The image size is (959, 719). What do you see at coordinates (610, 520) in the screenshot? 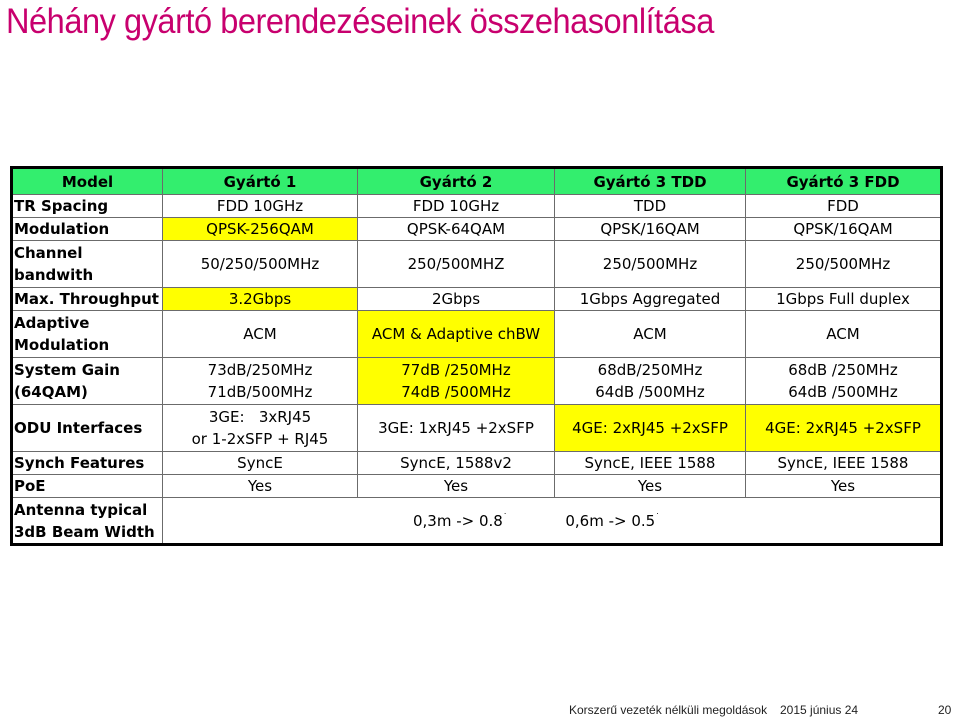
I see `antenna-value-2: 0,6m -> 0.5` at bounding box center [610, 520].